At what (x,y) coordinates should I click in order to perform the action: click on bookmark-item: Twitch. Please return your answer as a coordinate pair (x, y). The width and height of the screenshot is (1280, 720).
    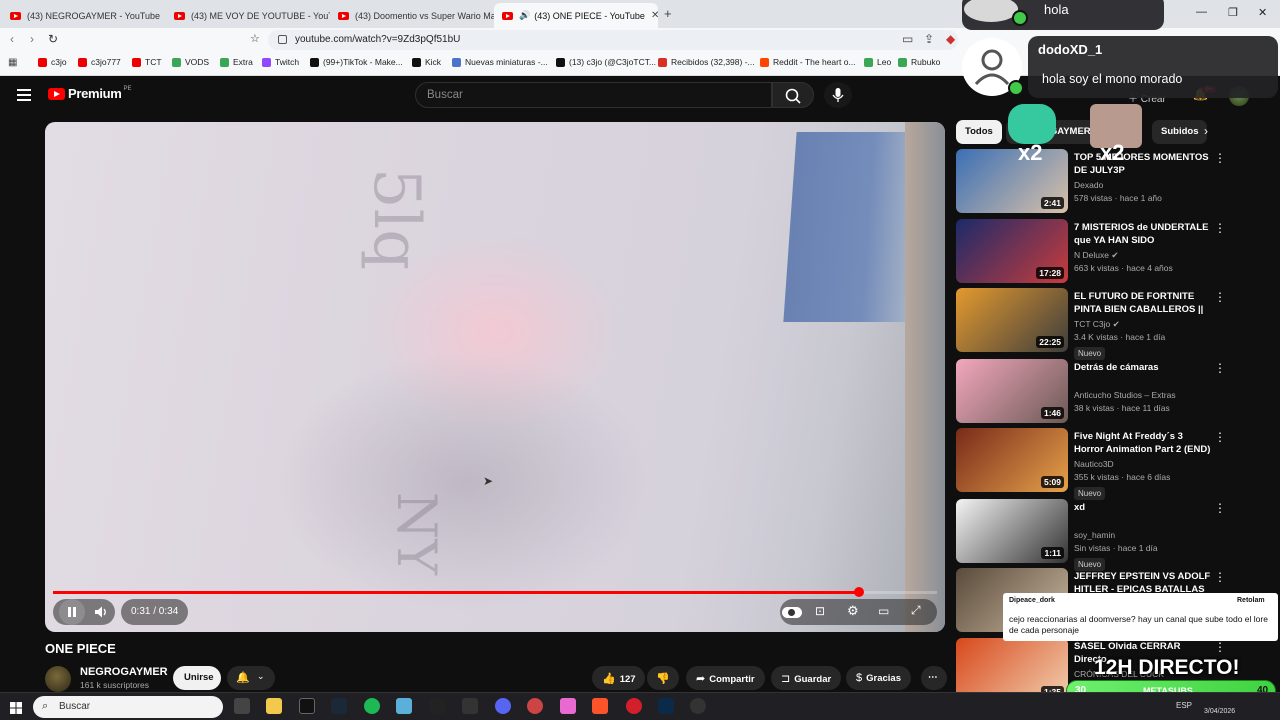
    Looking at the image, I should click on (280, 62).